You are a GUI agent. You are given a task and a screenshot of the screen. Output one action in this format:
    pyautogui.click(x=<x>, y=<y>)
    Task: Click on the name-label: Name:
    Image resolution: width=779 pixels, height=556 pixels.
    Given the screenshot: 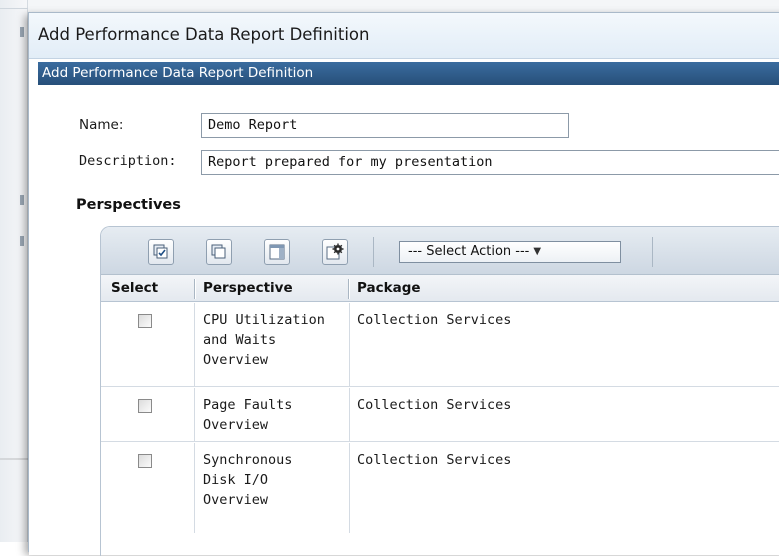 What is the action you would take?
    pyautogui.click(x=101, y=125)
    